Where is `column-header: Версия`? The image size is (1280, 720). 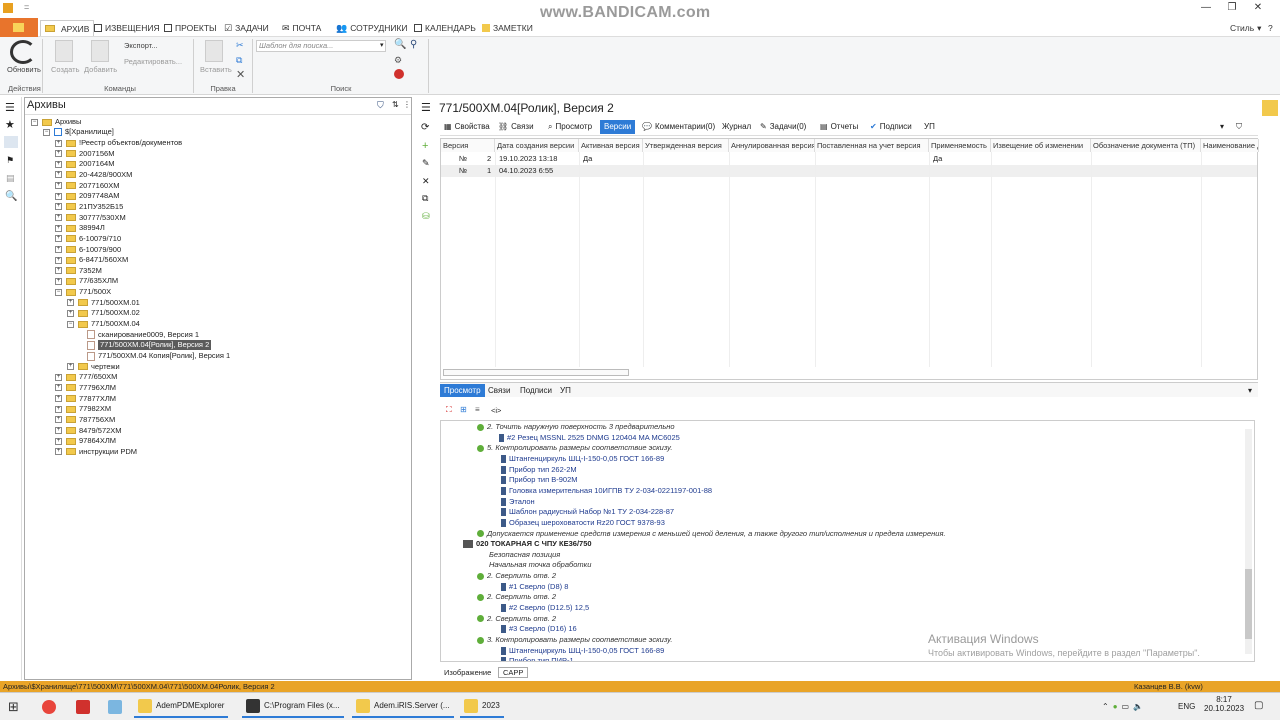
column-header: Версия is located at coordinates (468, 145).